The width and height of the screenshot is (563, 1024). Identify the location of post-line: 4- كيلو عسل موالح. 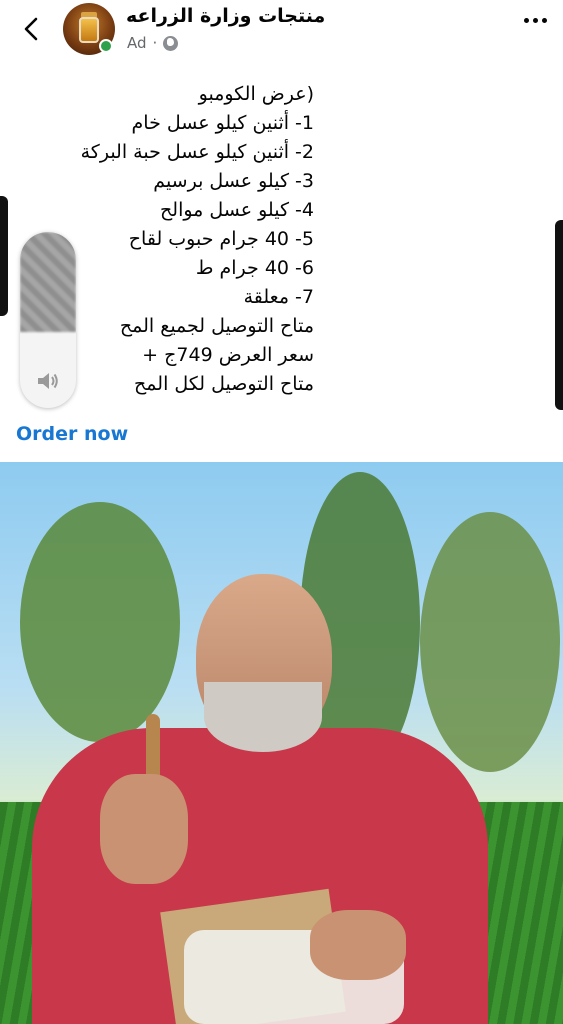
(237, 210).